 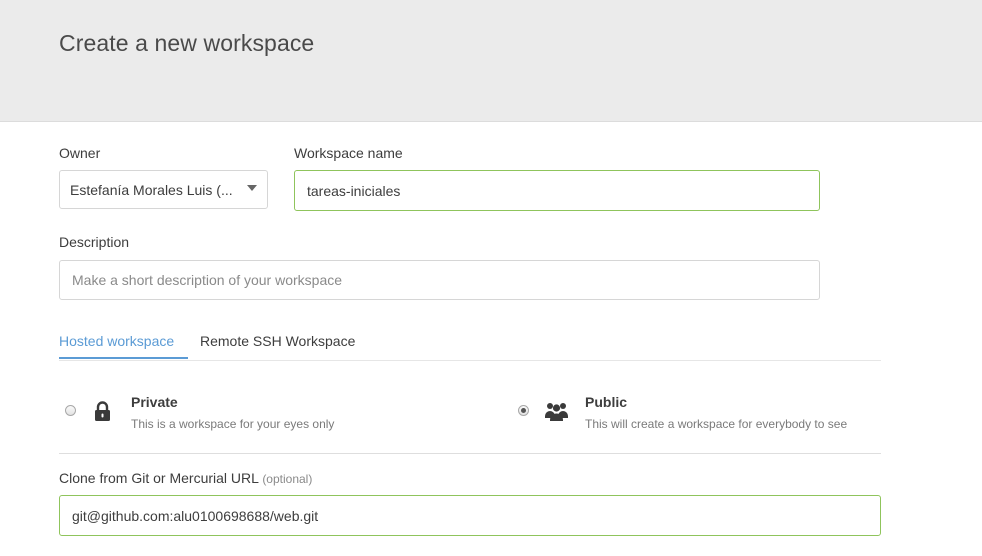 I want to click on workspace-name-input, so click(x=557, y=190).